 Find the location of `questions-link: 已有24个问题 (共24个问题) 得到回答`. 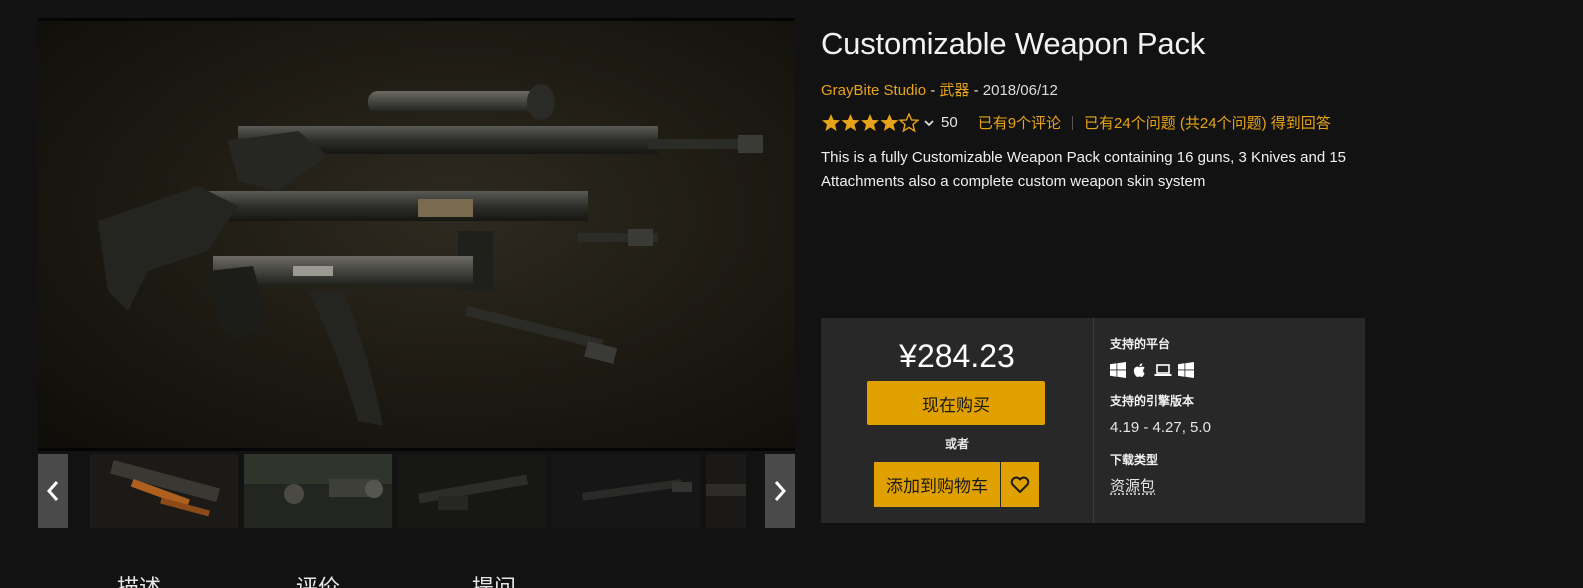

questions-link: 已有24个问题 (共24个问题) 得到回答 is located at coordinates (1207, 122).